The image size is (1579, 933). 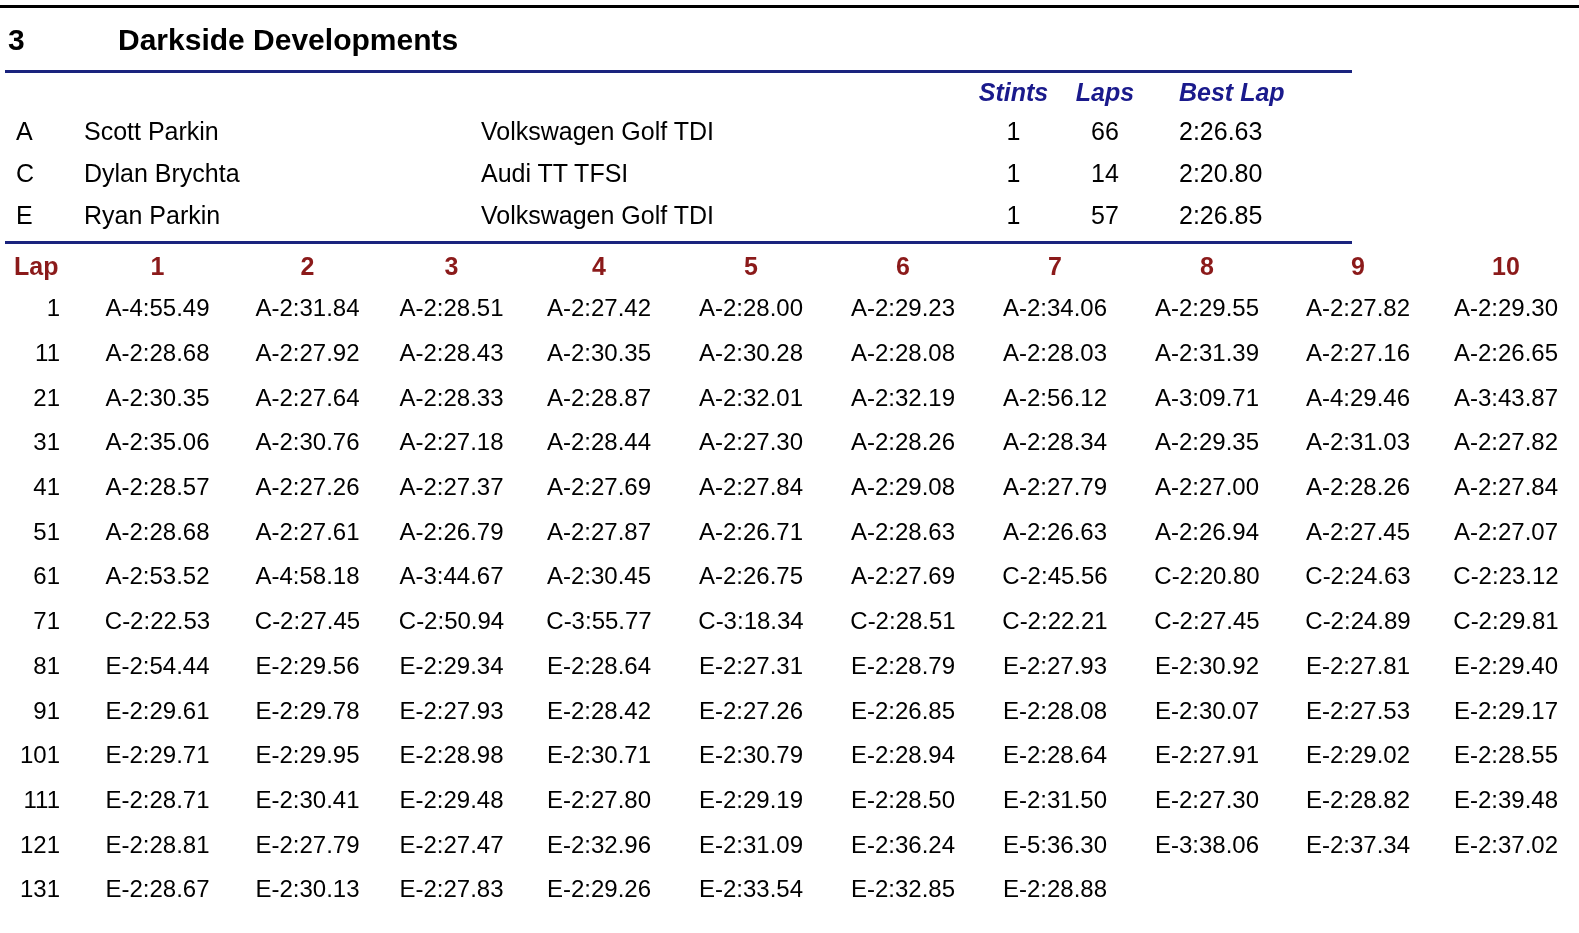 I want to click on lap-time: A-2:28.51, so click(x=451, y=308).